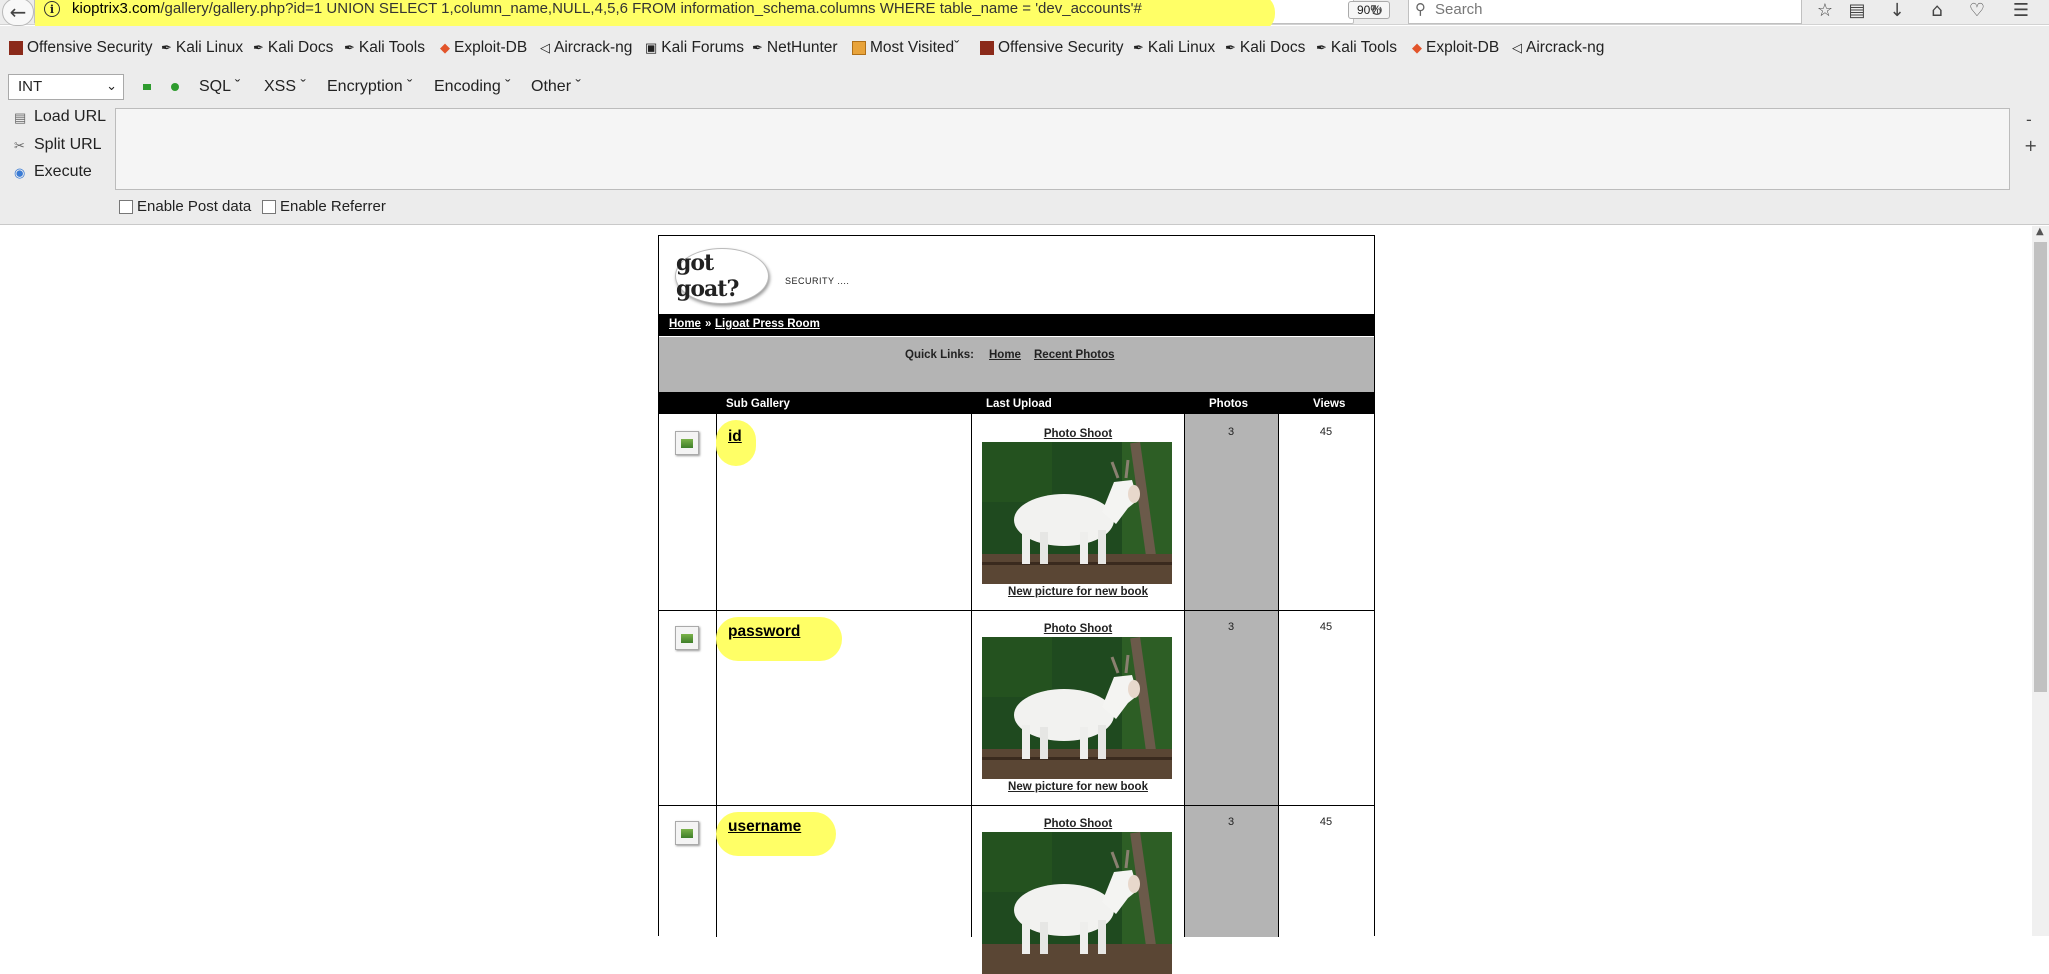 The height and width of the screenshot is (974, 2049). I want to click on zoom-indicator: 90%, so click(1369, 10).